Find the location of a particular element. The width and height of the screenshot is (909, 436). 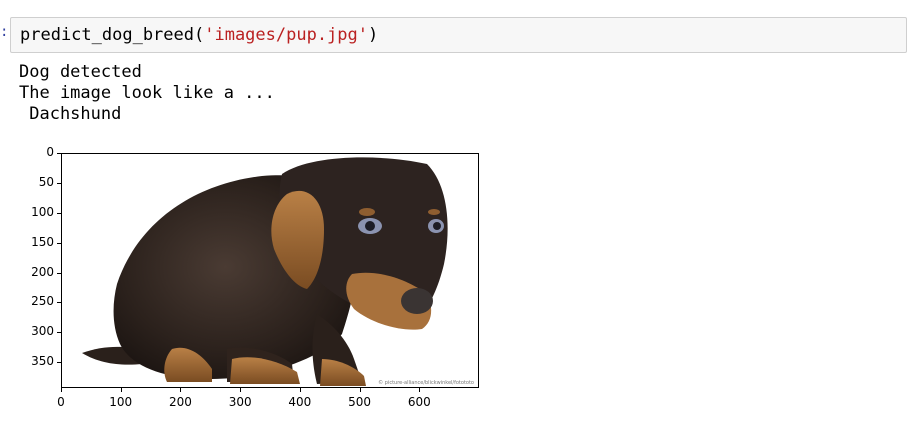

y-tick-label: 50 is located at coordinates (46, 181).